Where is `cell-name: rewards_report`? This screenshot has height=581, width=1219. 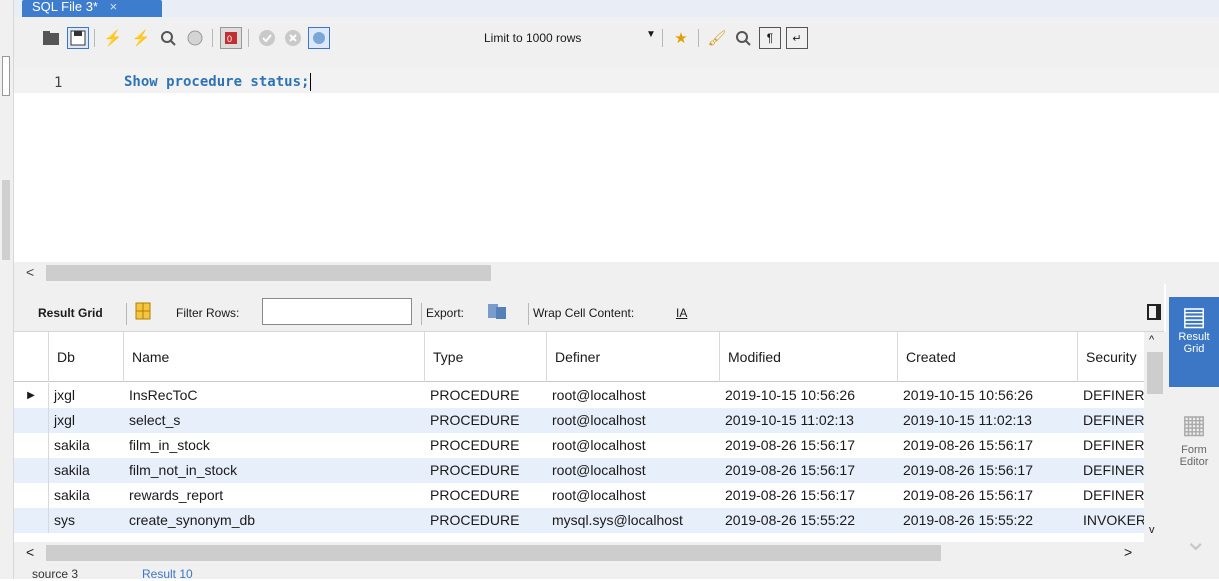
cell-name: rewards_report is located at coordinates (274, 495).